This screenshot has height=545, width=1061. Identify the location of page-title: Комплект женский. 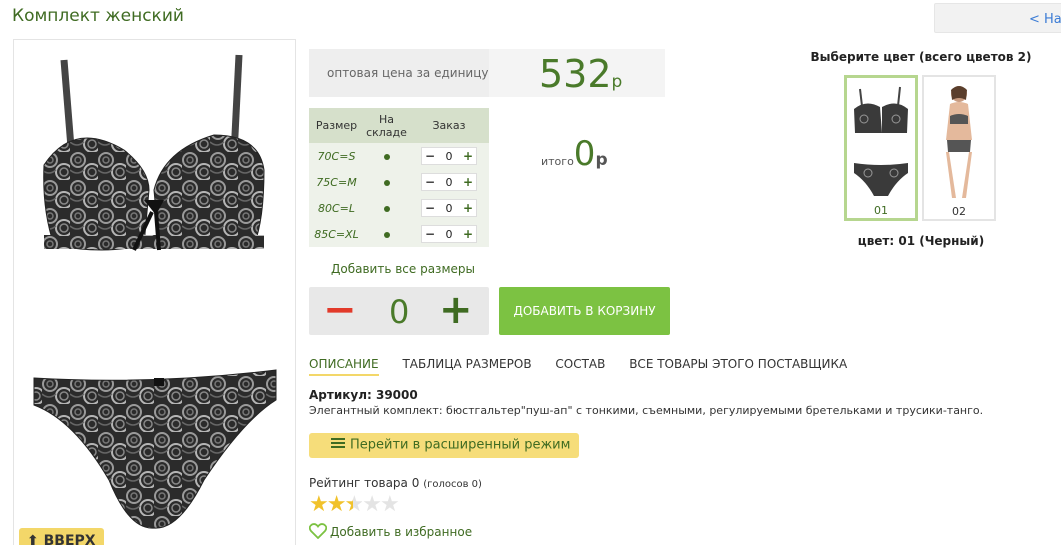
(98, 16).